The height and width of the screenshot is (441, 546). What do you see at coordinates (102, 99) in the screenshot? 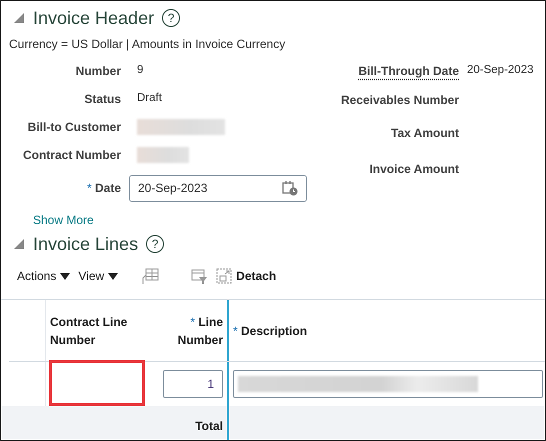
I see `field-label: Status` at bounding box center [102, 99].